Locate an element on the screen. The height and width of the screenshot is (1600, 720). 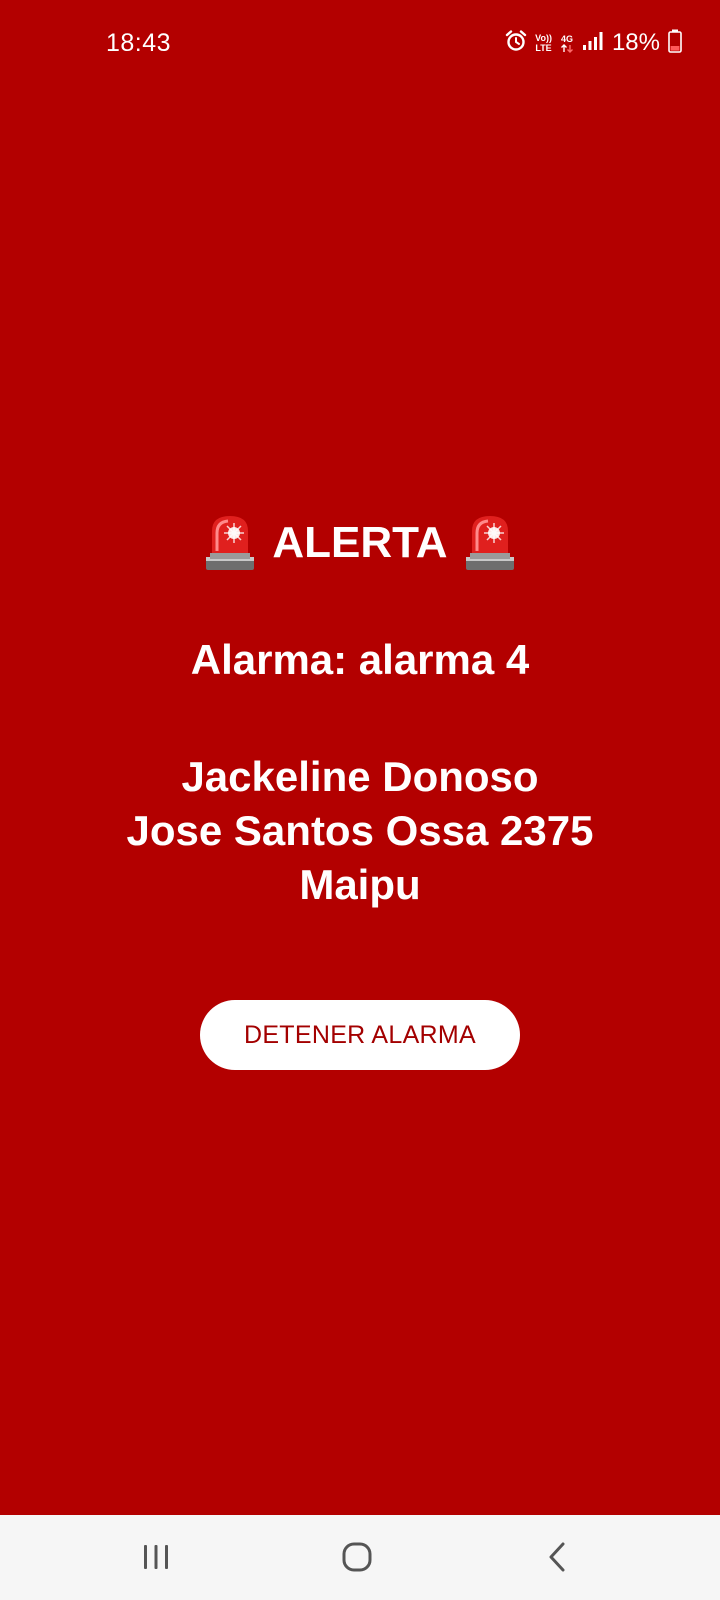
home-button is located at coordinates (357, 1557).